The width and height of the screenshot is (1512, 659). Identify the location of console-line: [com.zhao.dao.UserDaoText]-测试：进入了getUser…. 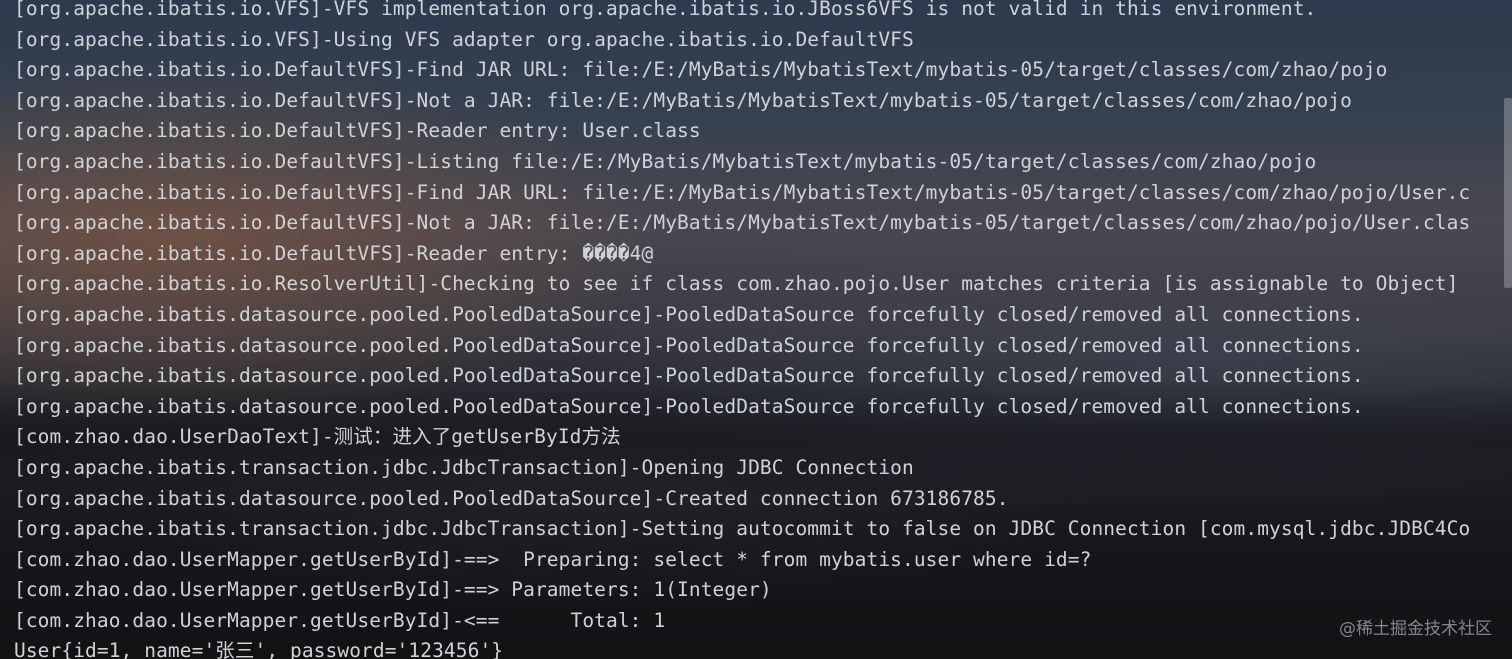
(317, 437).